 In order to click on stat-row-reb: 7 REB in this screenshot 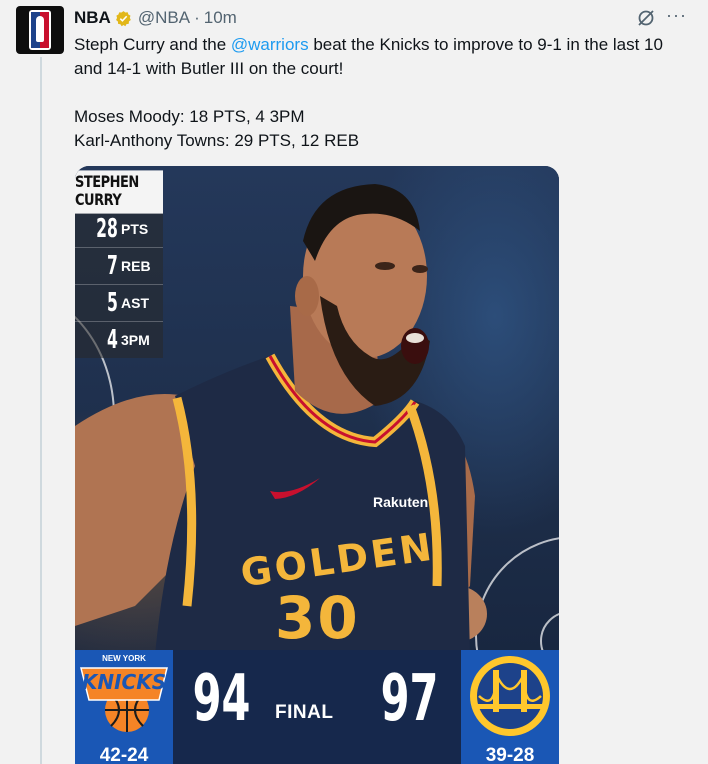, I will do `click(119, 265)`.